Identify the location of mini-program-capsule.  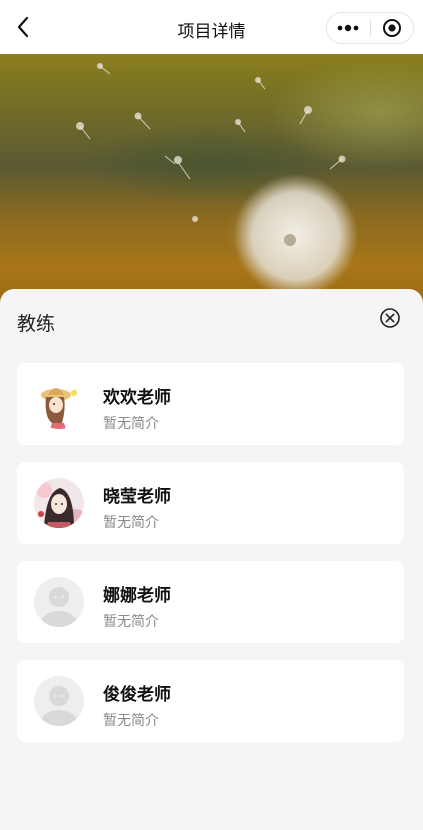
(370, 28).